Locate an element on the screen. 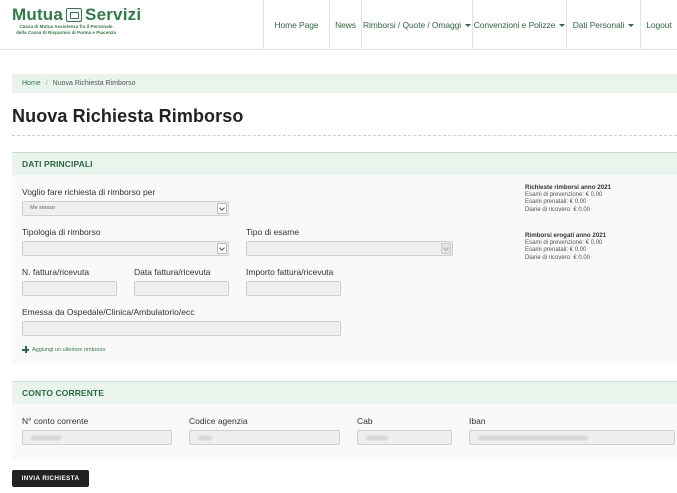 The width and height of the screenshot is (677, 493). tipo-esame-label: Tipo di esame is located at coordinates (273, 232).